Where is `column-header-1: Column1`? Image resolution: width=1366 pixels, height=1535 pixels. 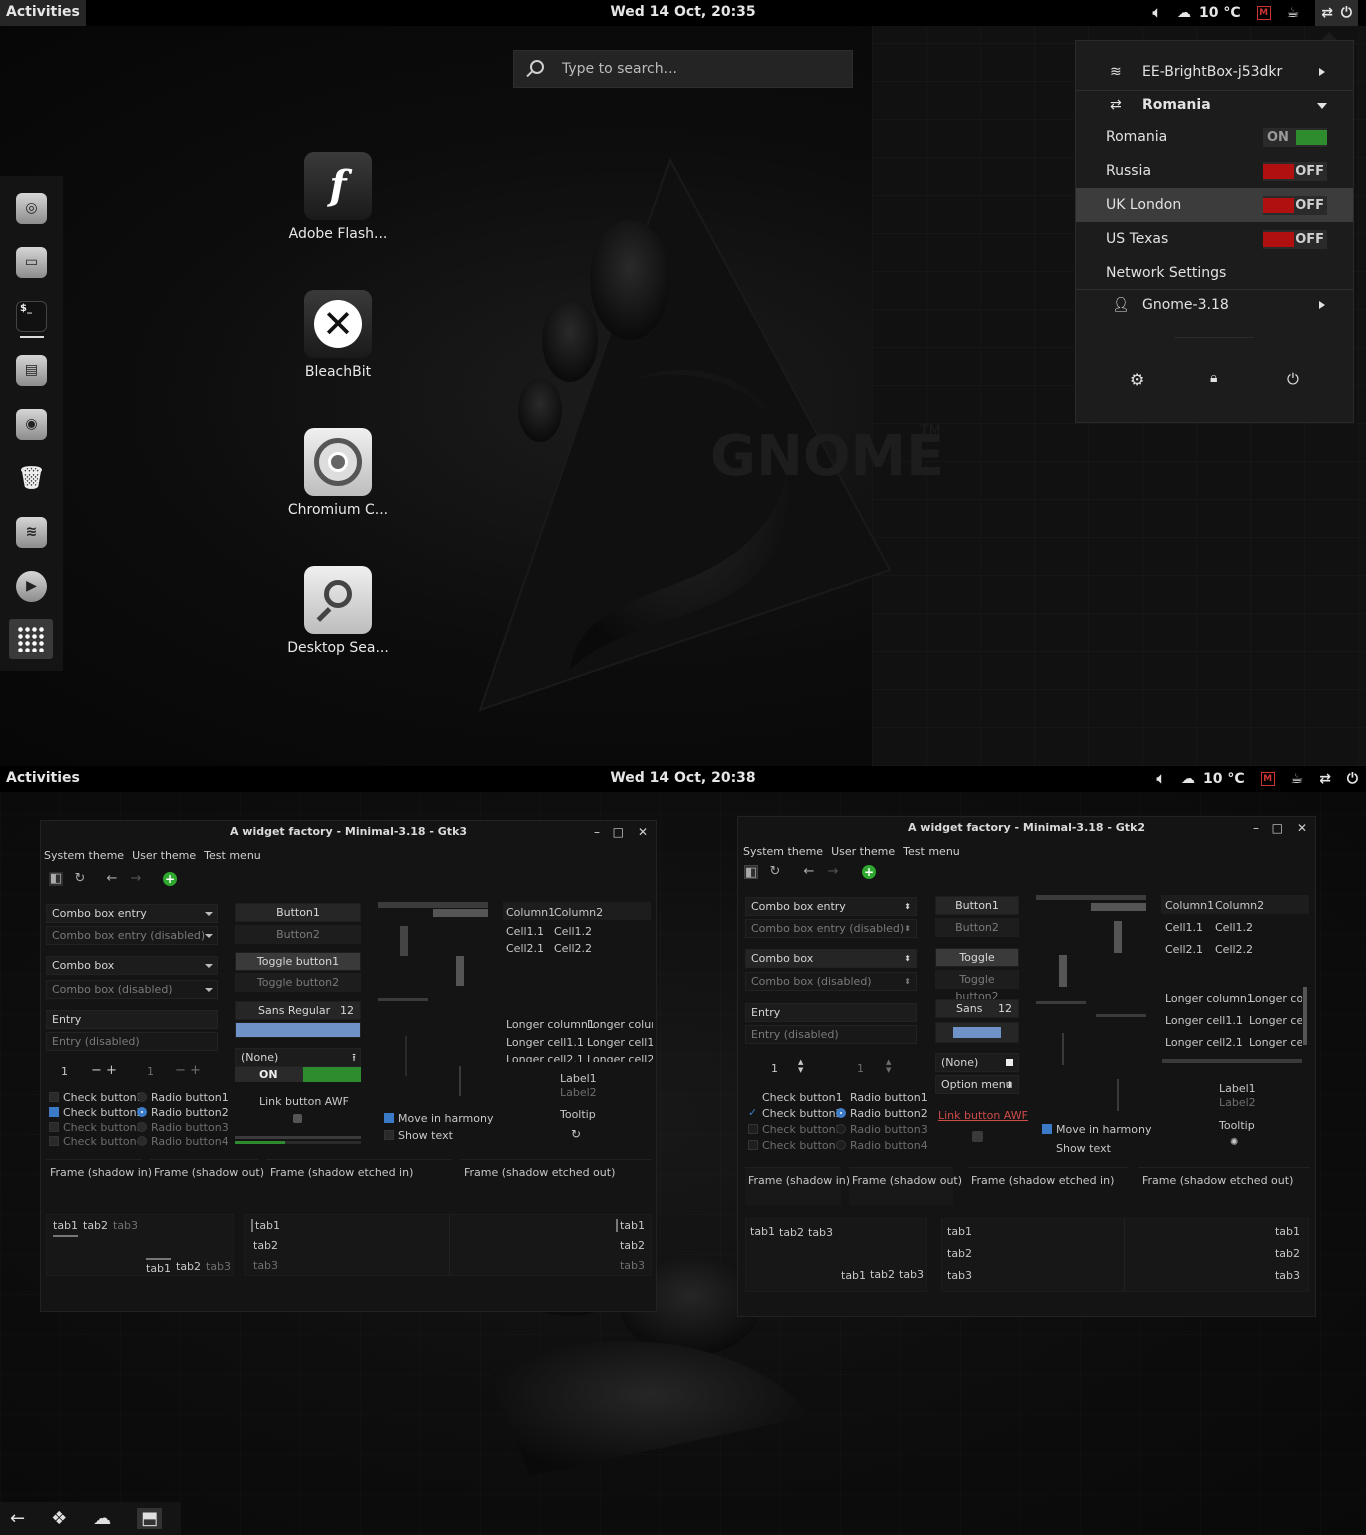
column-header-1: Column1 is located at coordinates (530, 912).